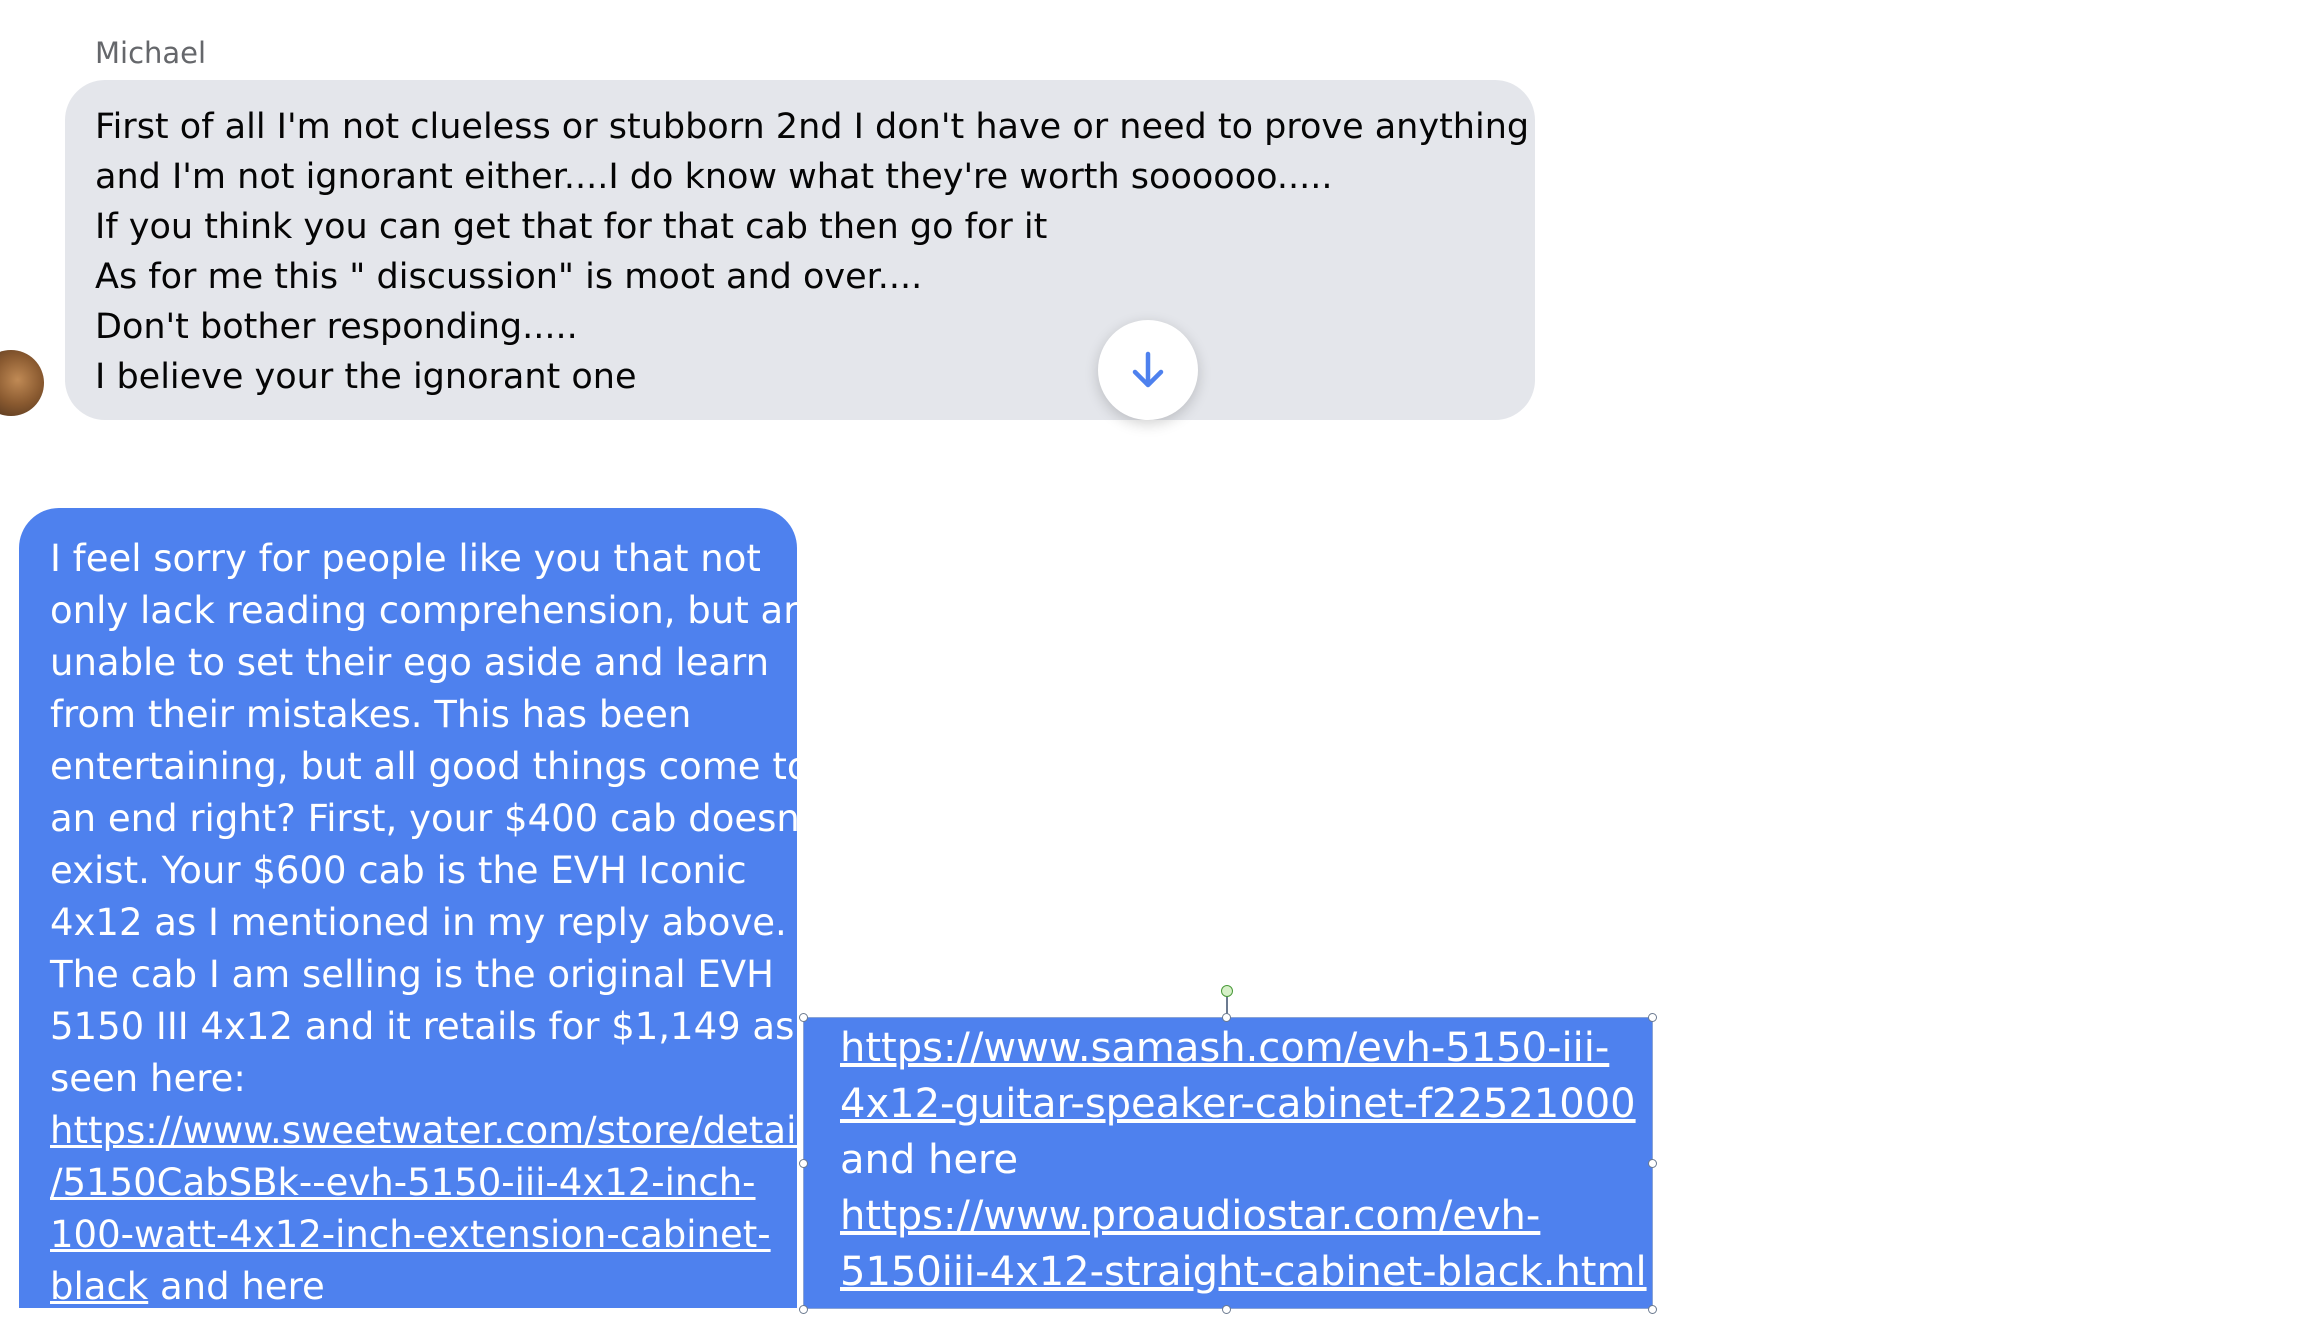 This screenshot has width=2304, height=1334. What do you see at coordinates (803, 1309) in the screenshot?
I see `resize-handle-bottom-left` at bounding box center [803, 1309].